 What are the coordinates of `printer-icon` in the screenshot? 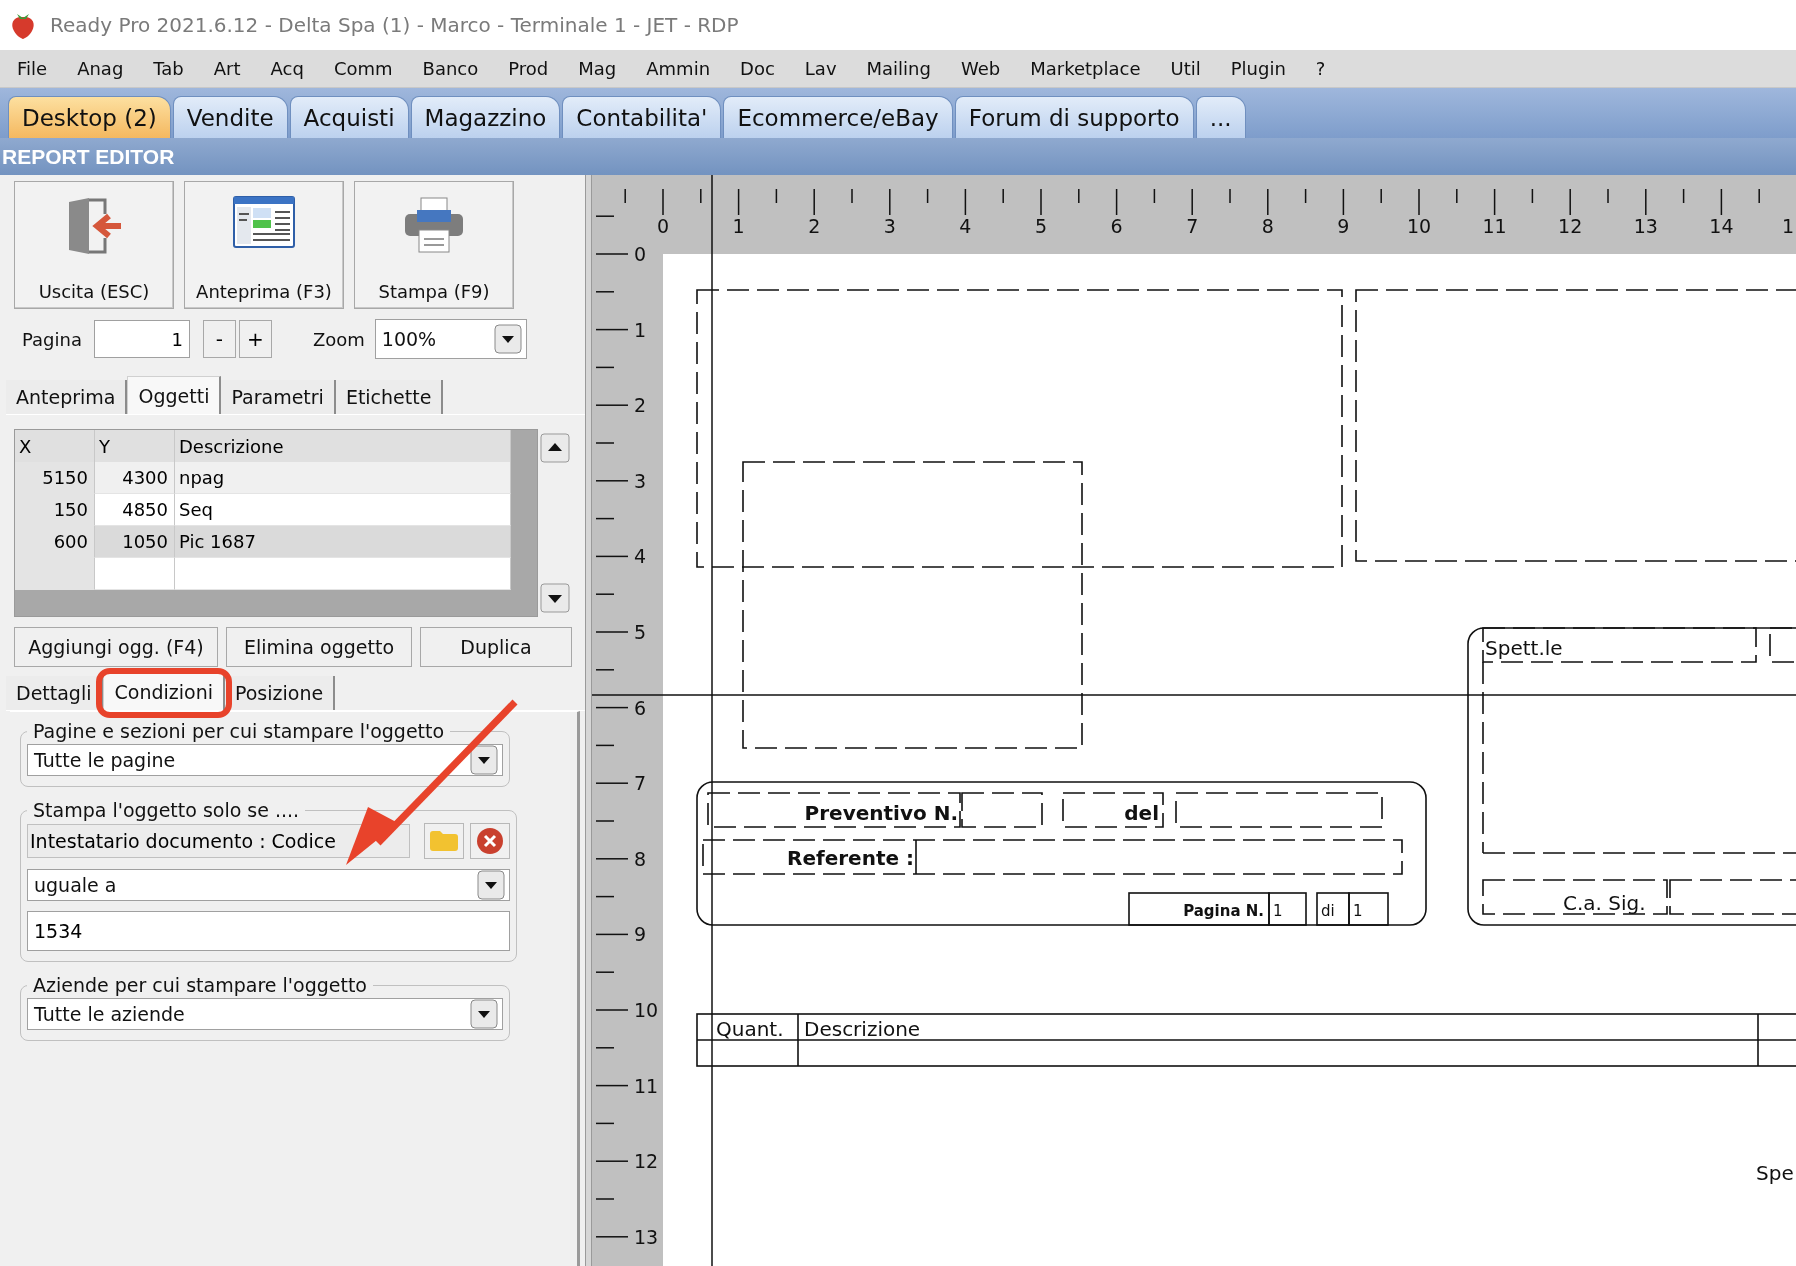 It's located at (434, 225).